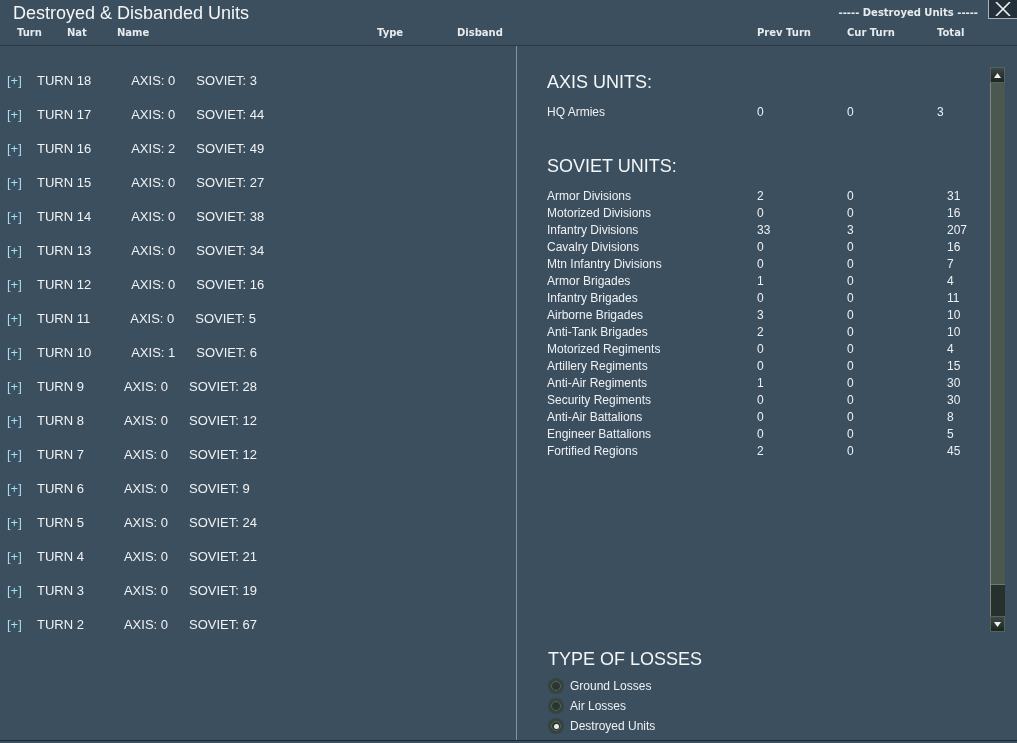 The height and width of the screenshot is (743, 1017). What do you see at coordinates (60, 386) in the screenshot?
I see `turn-label: TURN 9` at bounding box center [60, 386].